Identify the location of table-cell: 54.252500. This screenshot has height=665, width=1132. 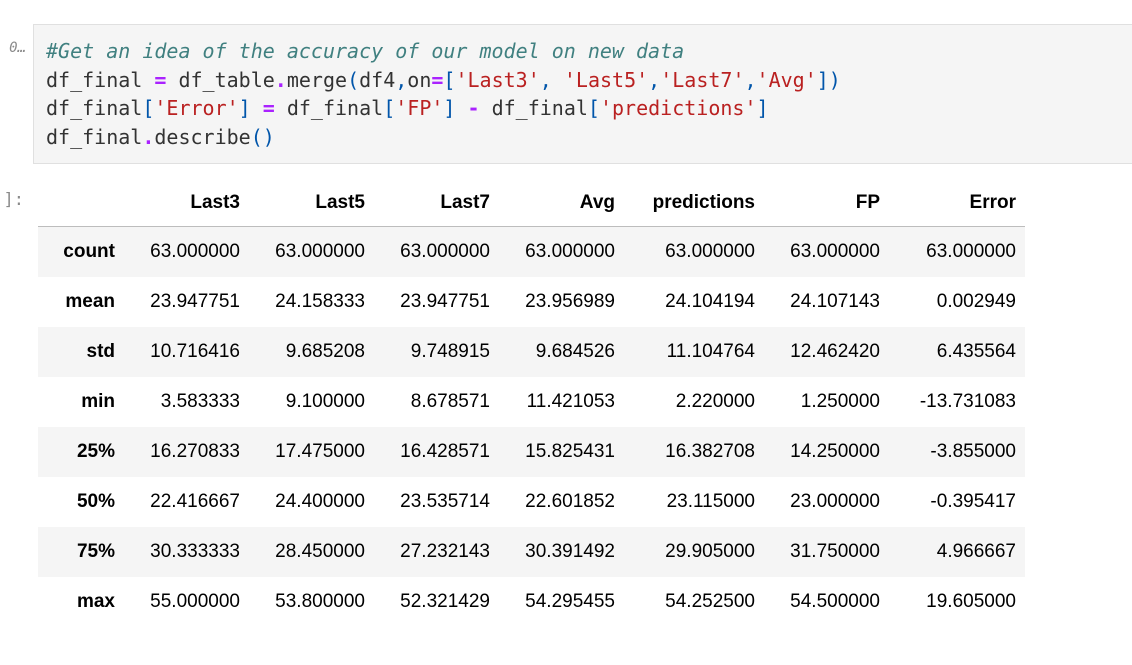
(710, 601).